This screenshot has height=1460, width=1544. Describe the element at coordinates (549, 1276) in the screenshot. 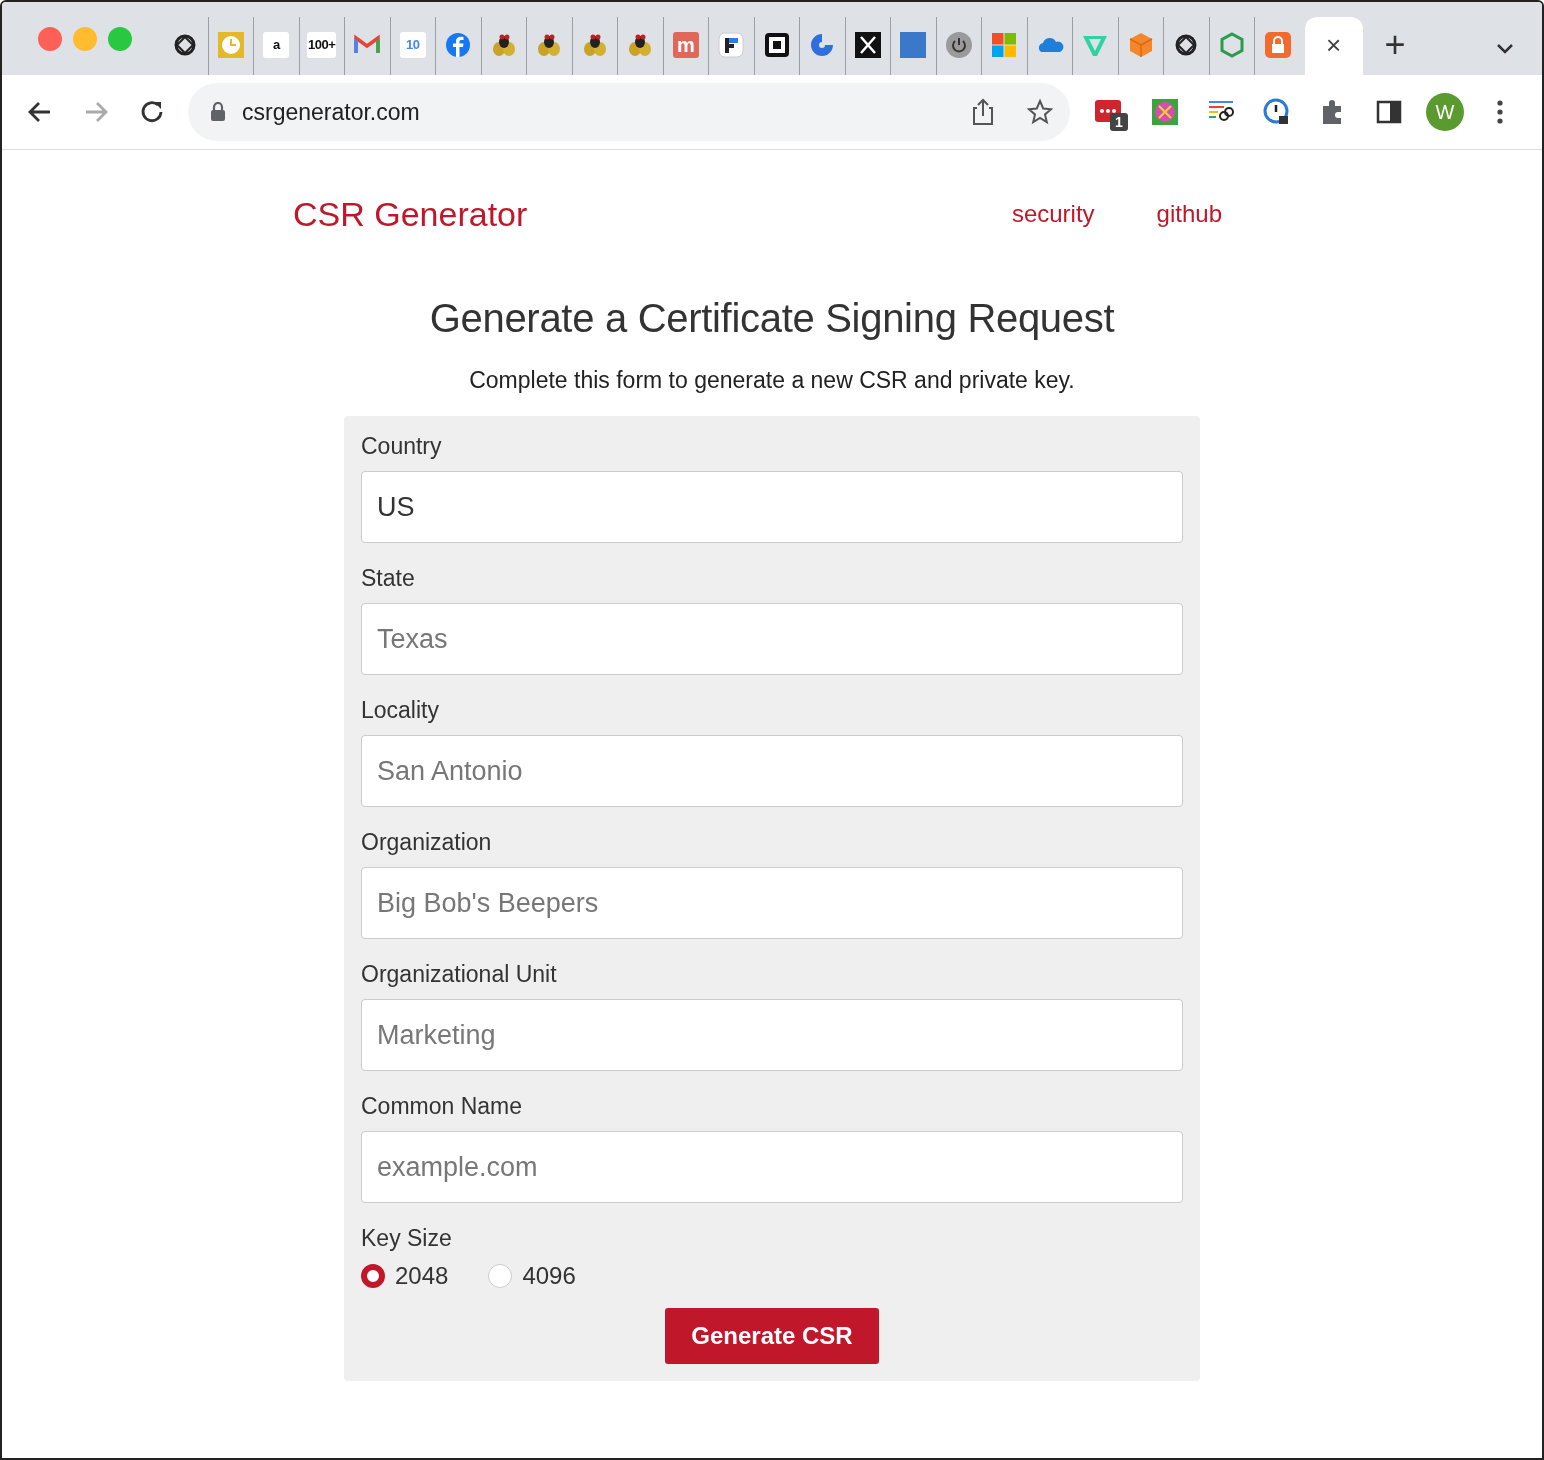

I see `radio-label: 4096` at that location.